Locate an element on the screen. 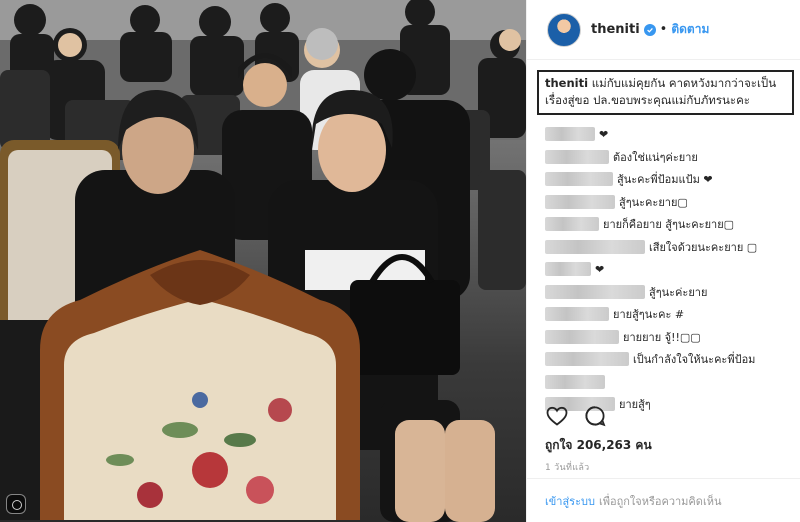  post-actions is located at coordinates (576, 416).